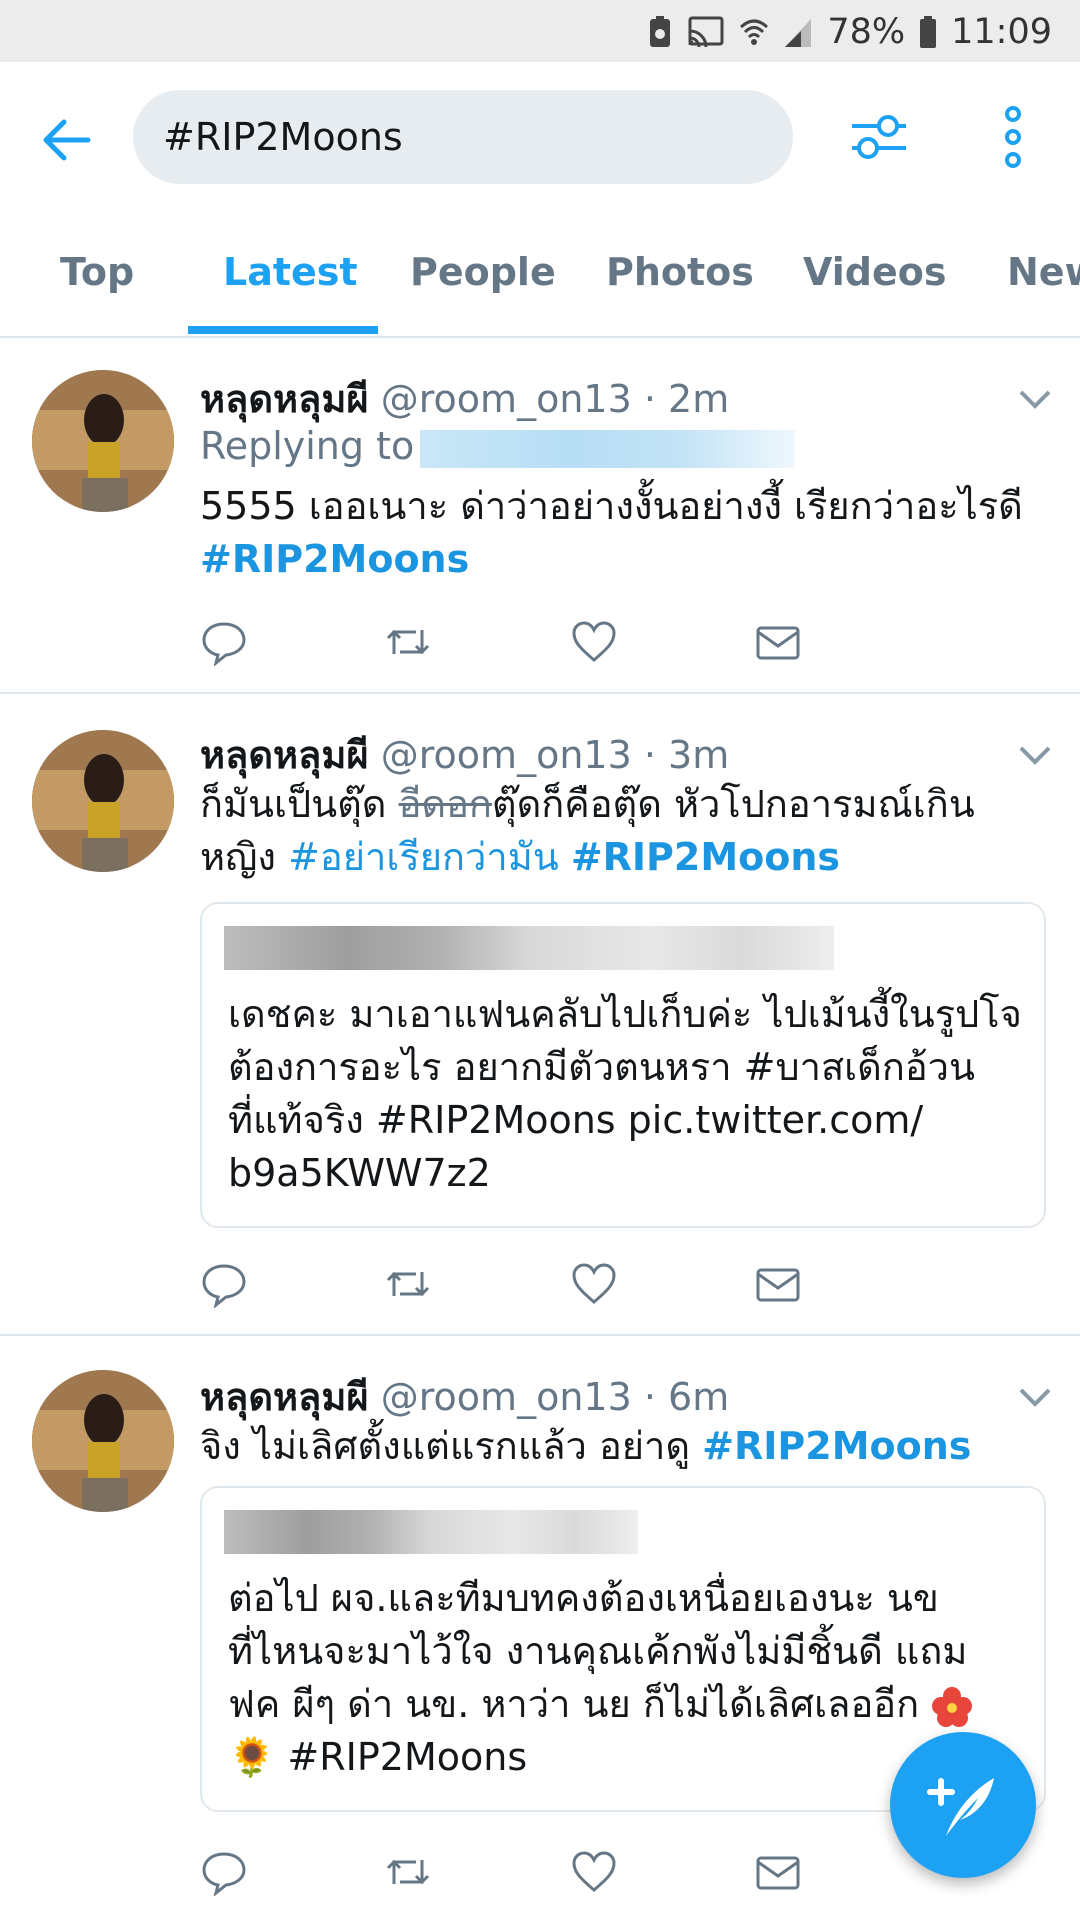 Image resolution: width=1080 pixels, height=1920 pixels. What do you see at coordinates (698, 755) in the screenshot?
I see `timestamp: 3m` at bounding box center [698, 755].